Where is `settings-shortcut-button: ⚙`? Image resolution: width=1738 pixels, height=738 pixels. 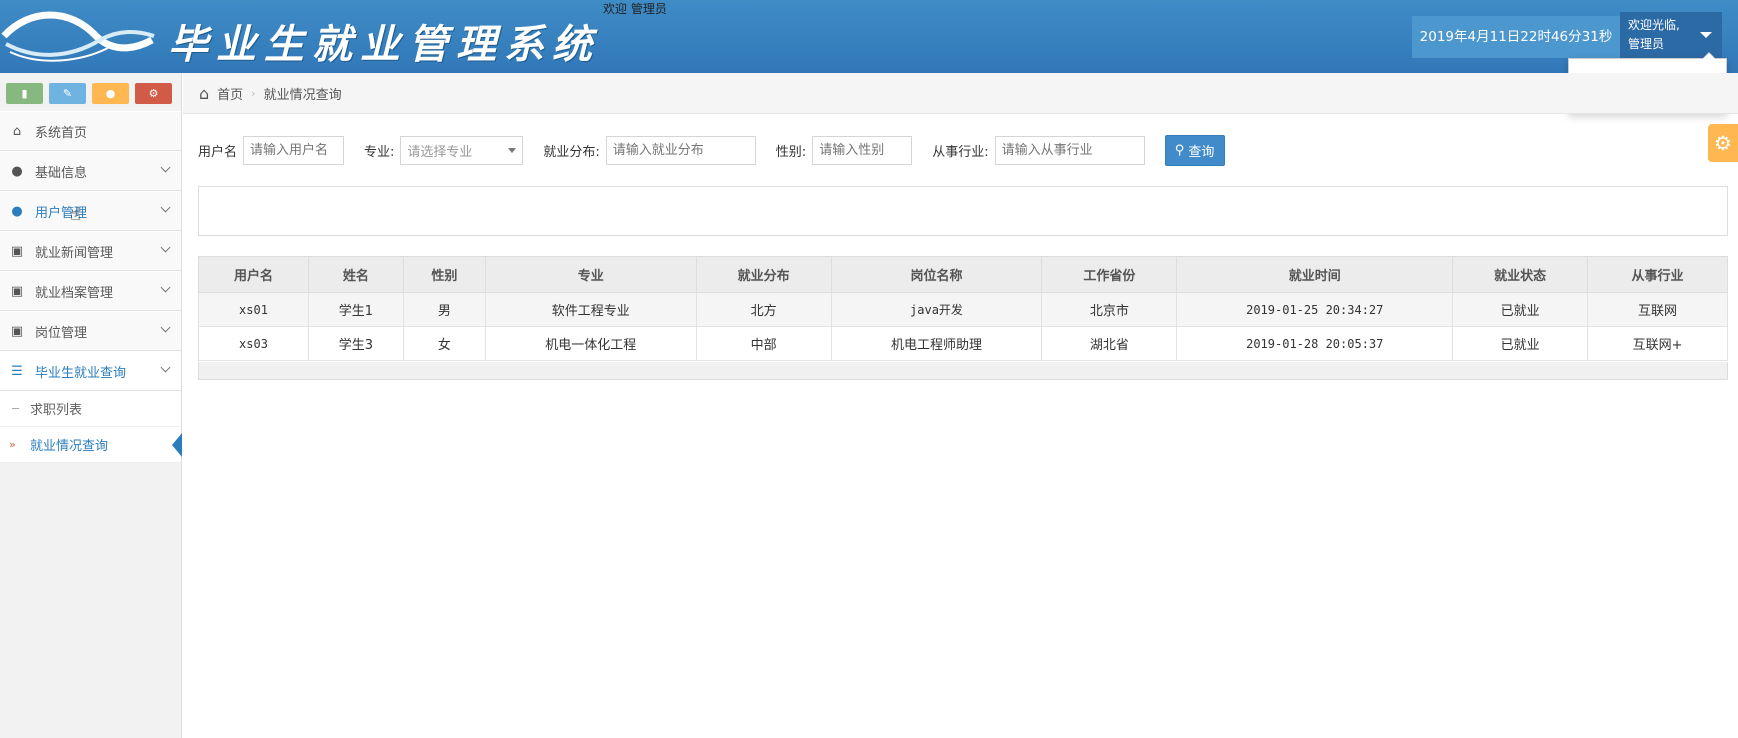
settings-shortcut-button: ⚙ is located at coordinates (153, 93).